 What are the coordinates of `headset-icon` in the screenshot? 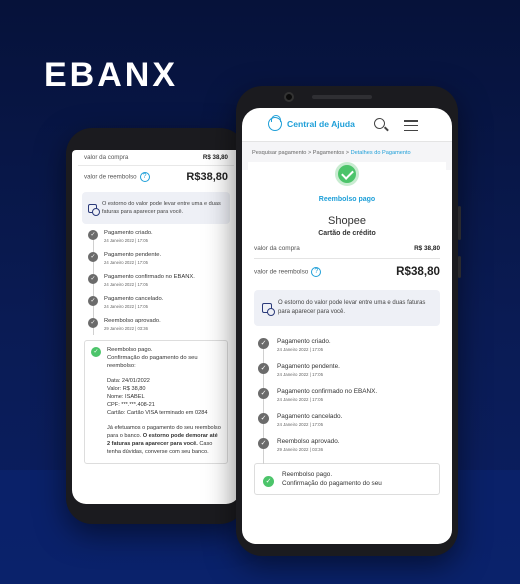 It's located at (275, 123).